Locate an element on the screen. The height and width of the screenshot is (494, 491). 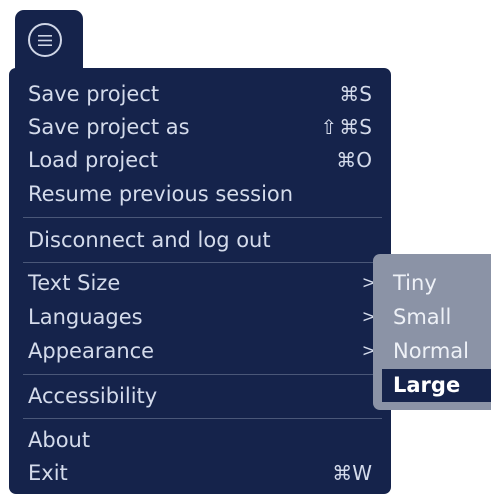
menu-item-label: Save project as is located at coordinates (109, 127).